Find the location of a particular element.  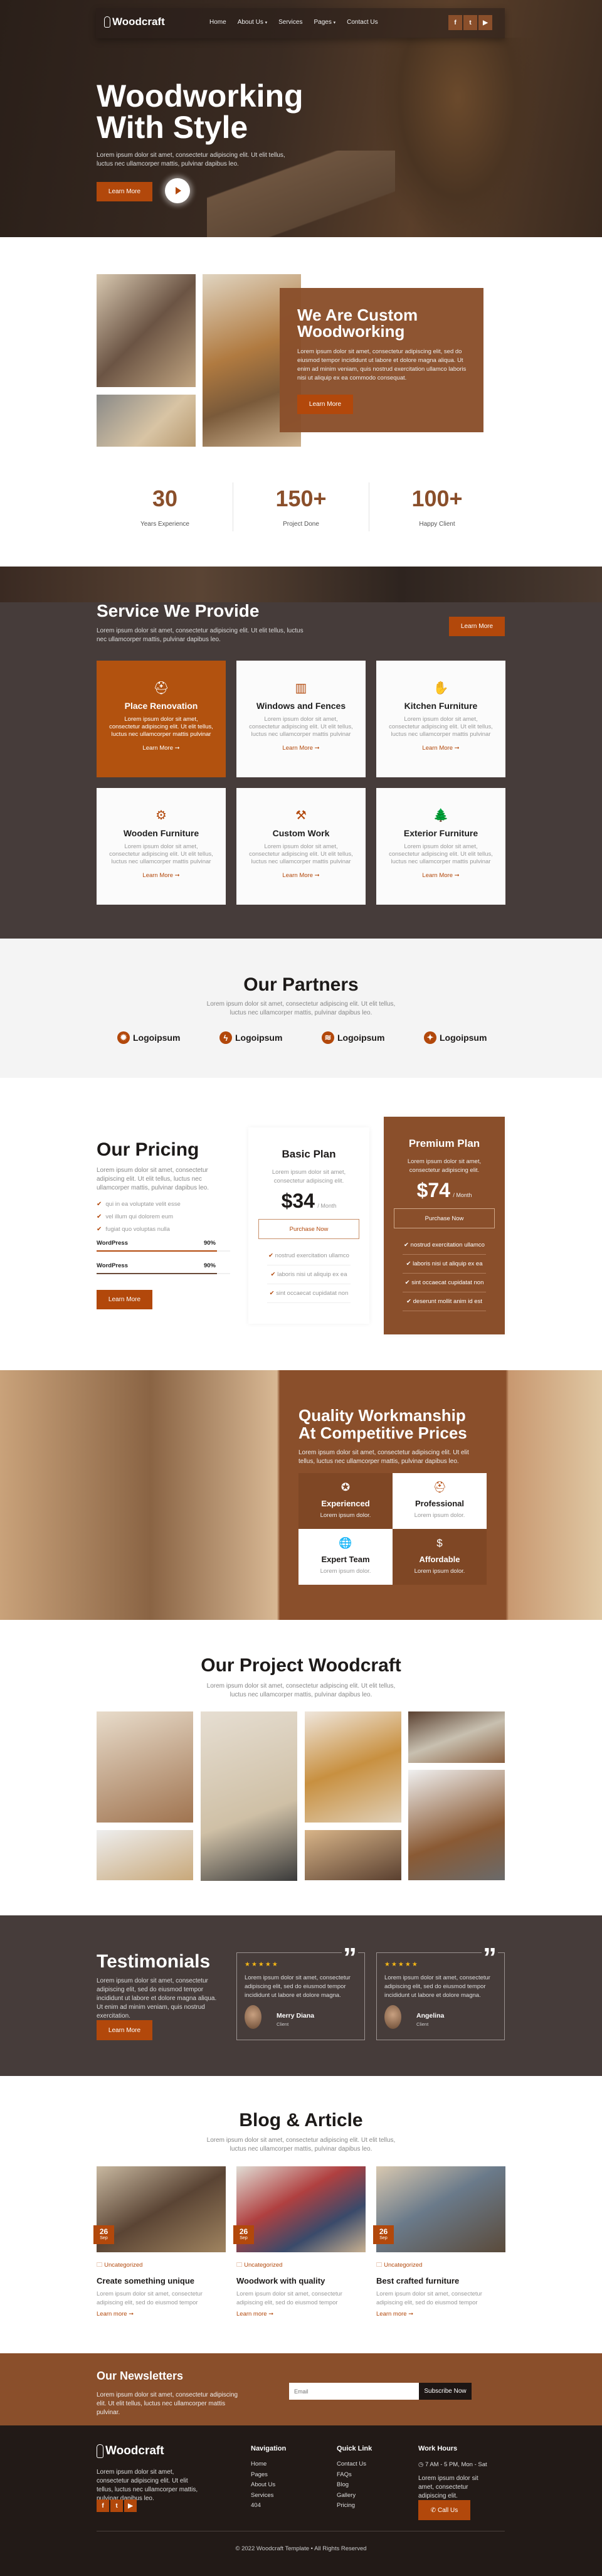

progress-track is located at coordinates (163, 1273).